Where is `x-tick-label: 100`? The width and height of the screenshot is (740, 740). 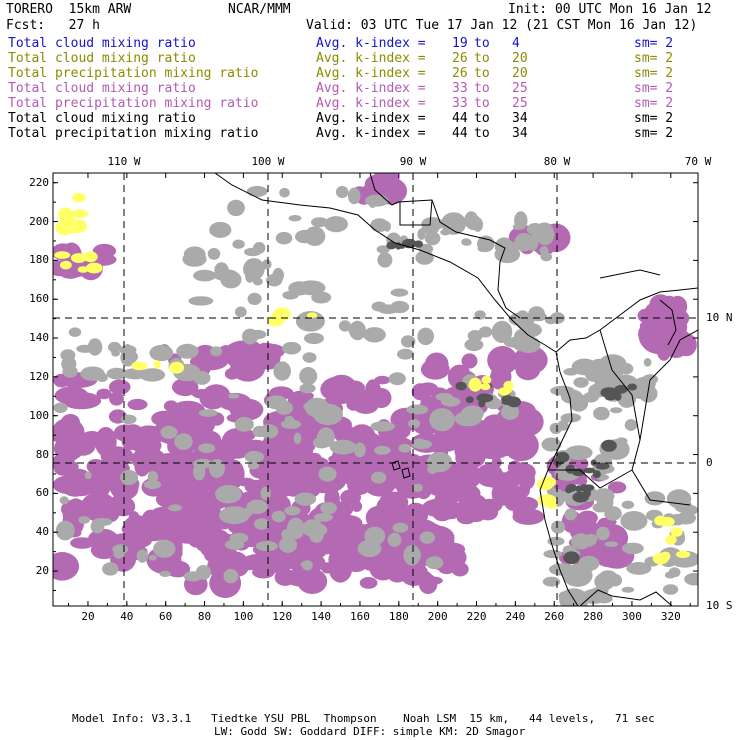
x-tick-label: 100 is located at coordinates (243, 616).